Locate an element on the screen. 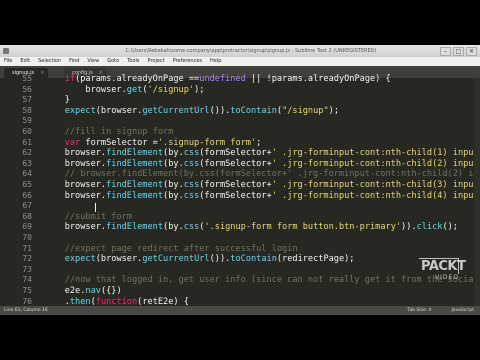  code-line: 75 e2e.nav({}) is located at coordinates (240, 291).